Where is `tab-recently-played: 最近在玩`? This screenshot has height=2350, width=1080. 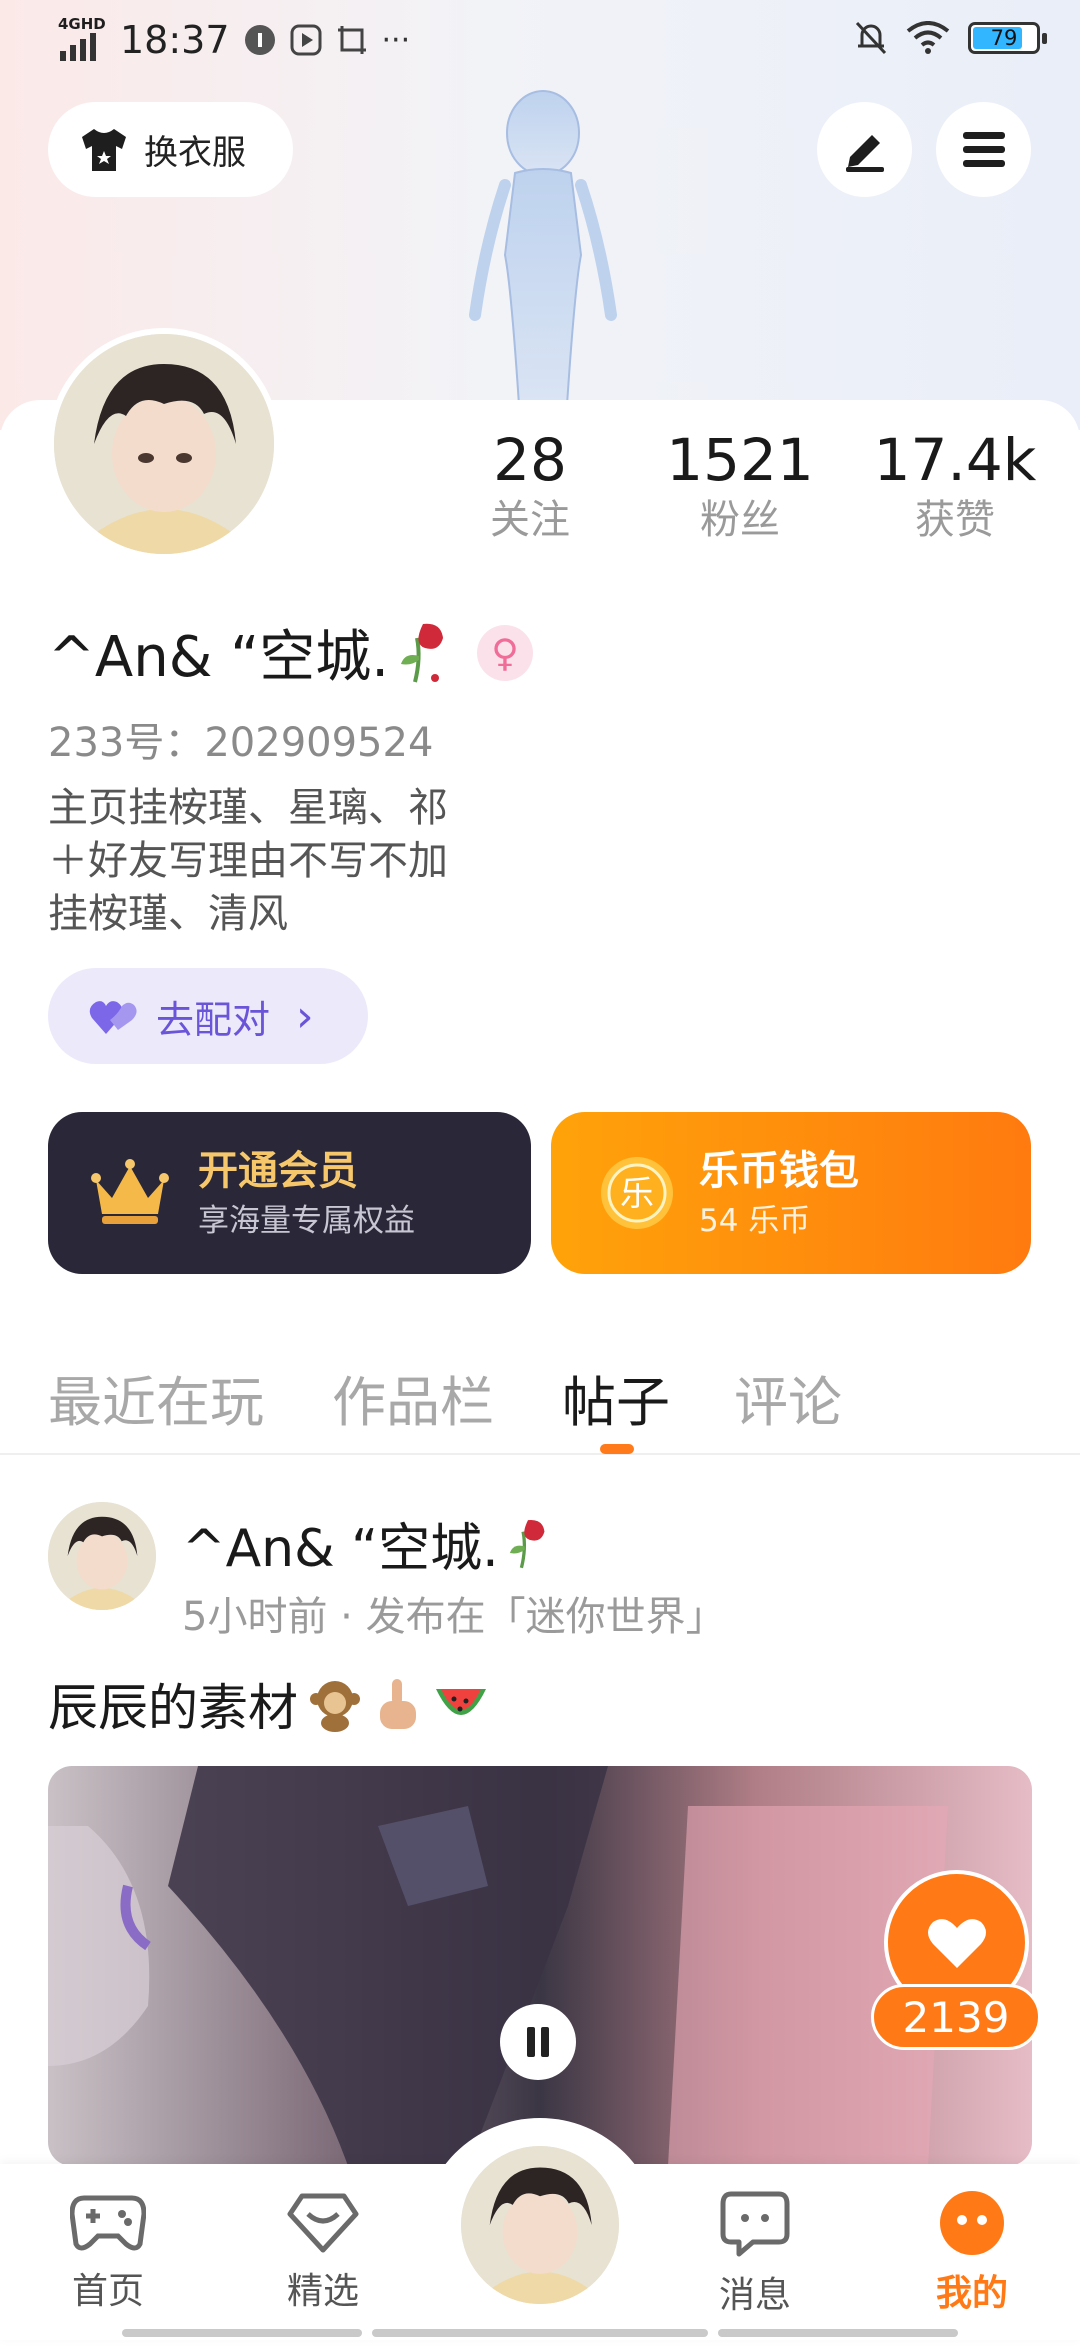
tab-recently-played: 最近在玩 is located at coordinates (156, 1397).